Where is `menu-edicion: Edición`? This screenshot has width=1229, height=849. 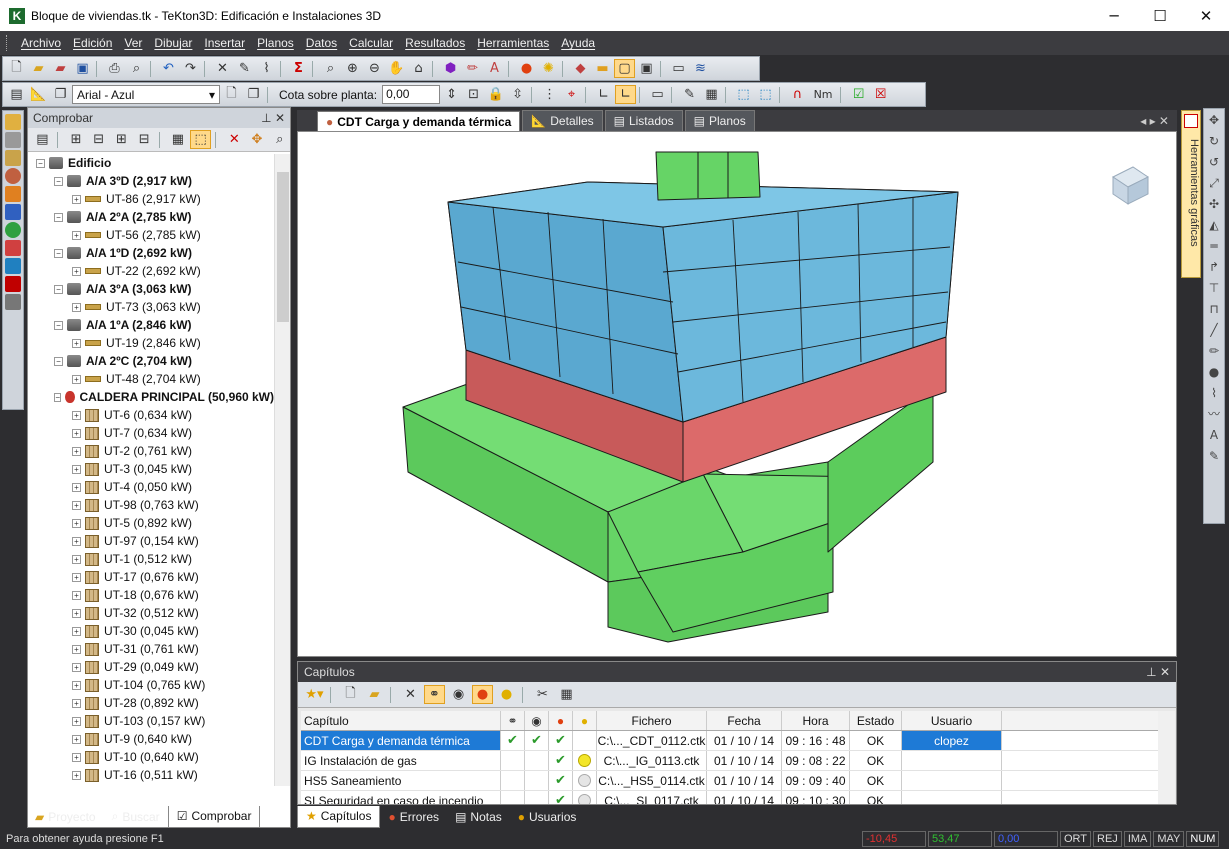
menu-edicion: Edición is located at coordinates (92, 43).